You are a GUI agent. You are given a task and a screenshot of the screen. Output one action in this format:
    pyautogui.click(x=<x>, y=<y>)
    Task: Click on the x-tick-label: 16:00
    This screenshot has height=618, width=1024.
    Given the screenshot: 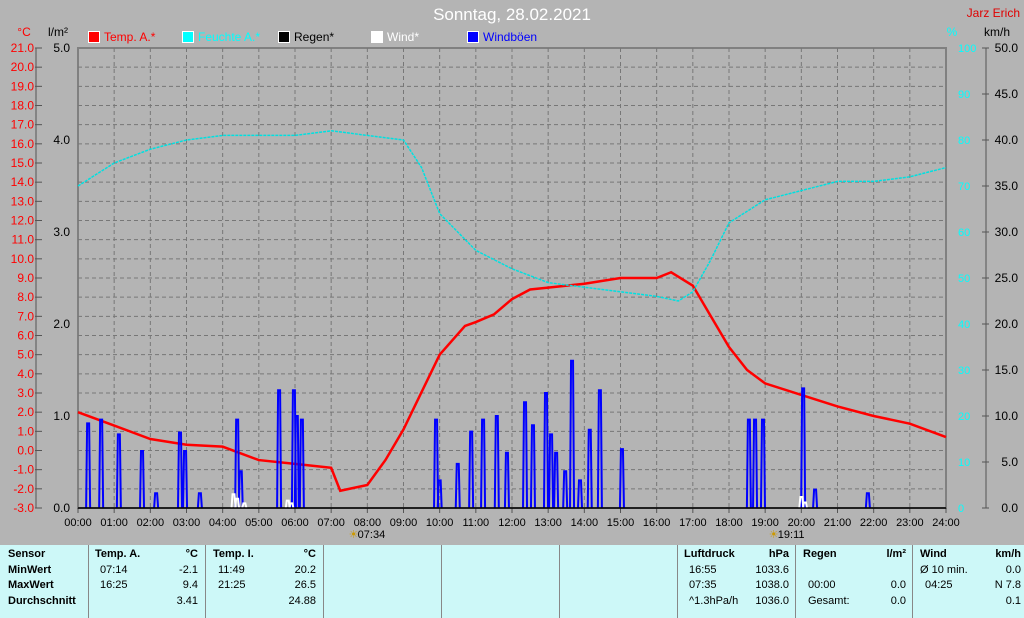 What is the action you would take?
    pyautogui.click(x=657, y=523)
    